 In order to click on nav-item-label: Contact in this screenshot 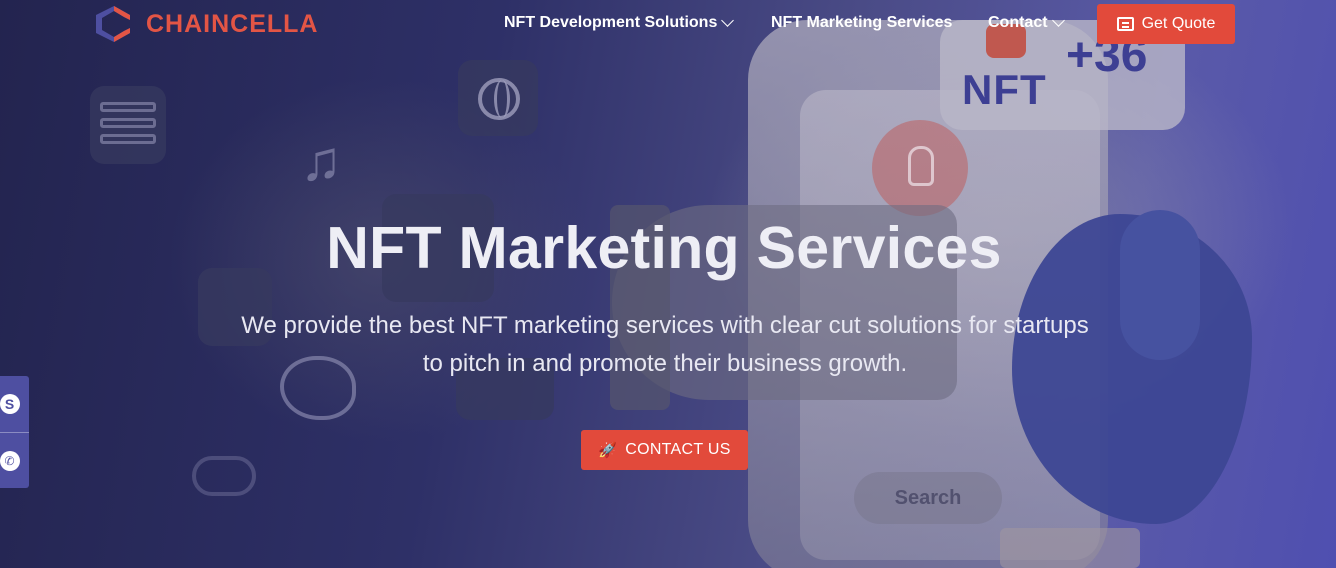, I will do `click(1018, 22)`.